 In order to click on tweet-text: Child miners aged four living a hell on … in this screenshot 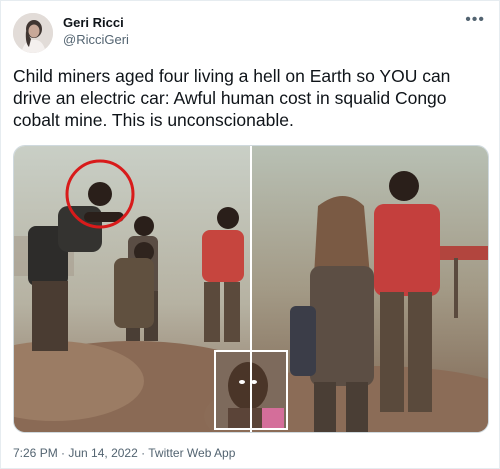, I will do `click(232, 98)`.